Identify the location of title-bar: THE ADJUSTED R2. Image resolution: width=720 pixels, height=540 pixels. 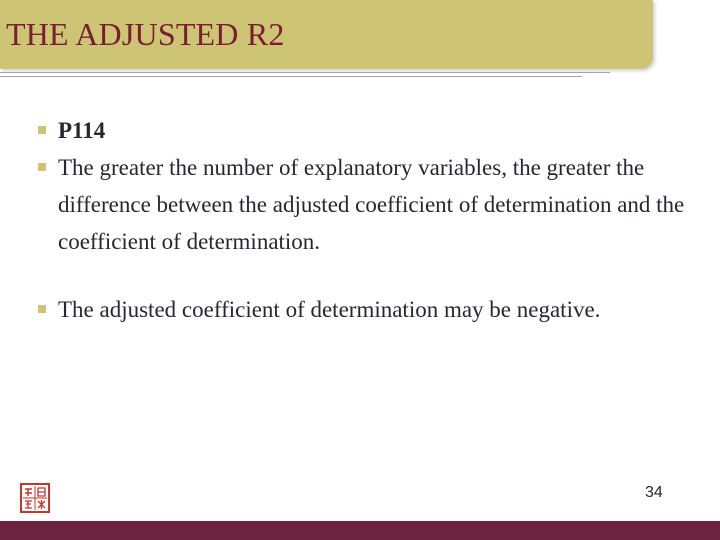
(326, 34).